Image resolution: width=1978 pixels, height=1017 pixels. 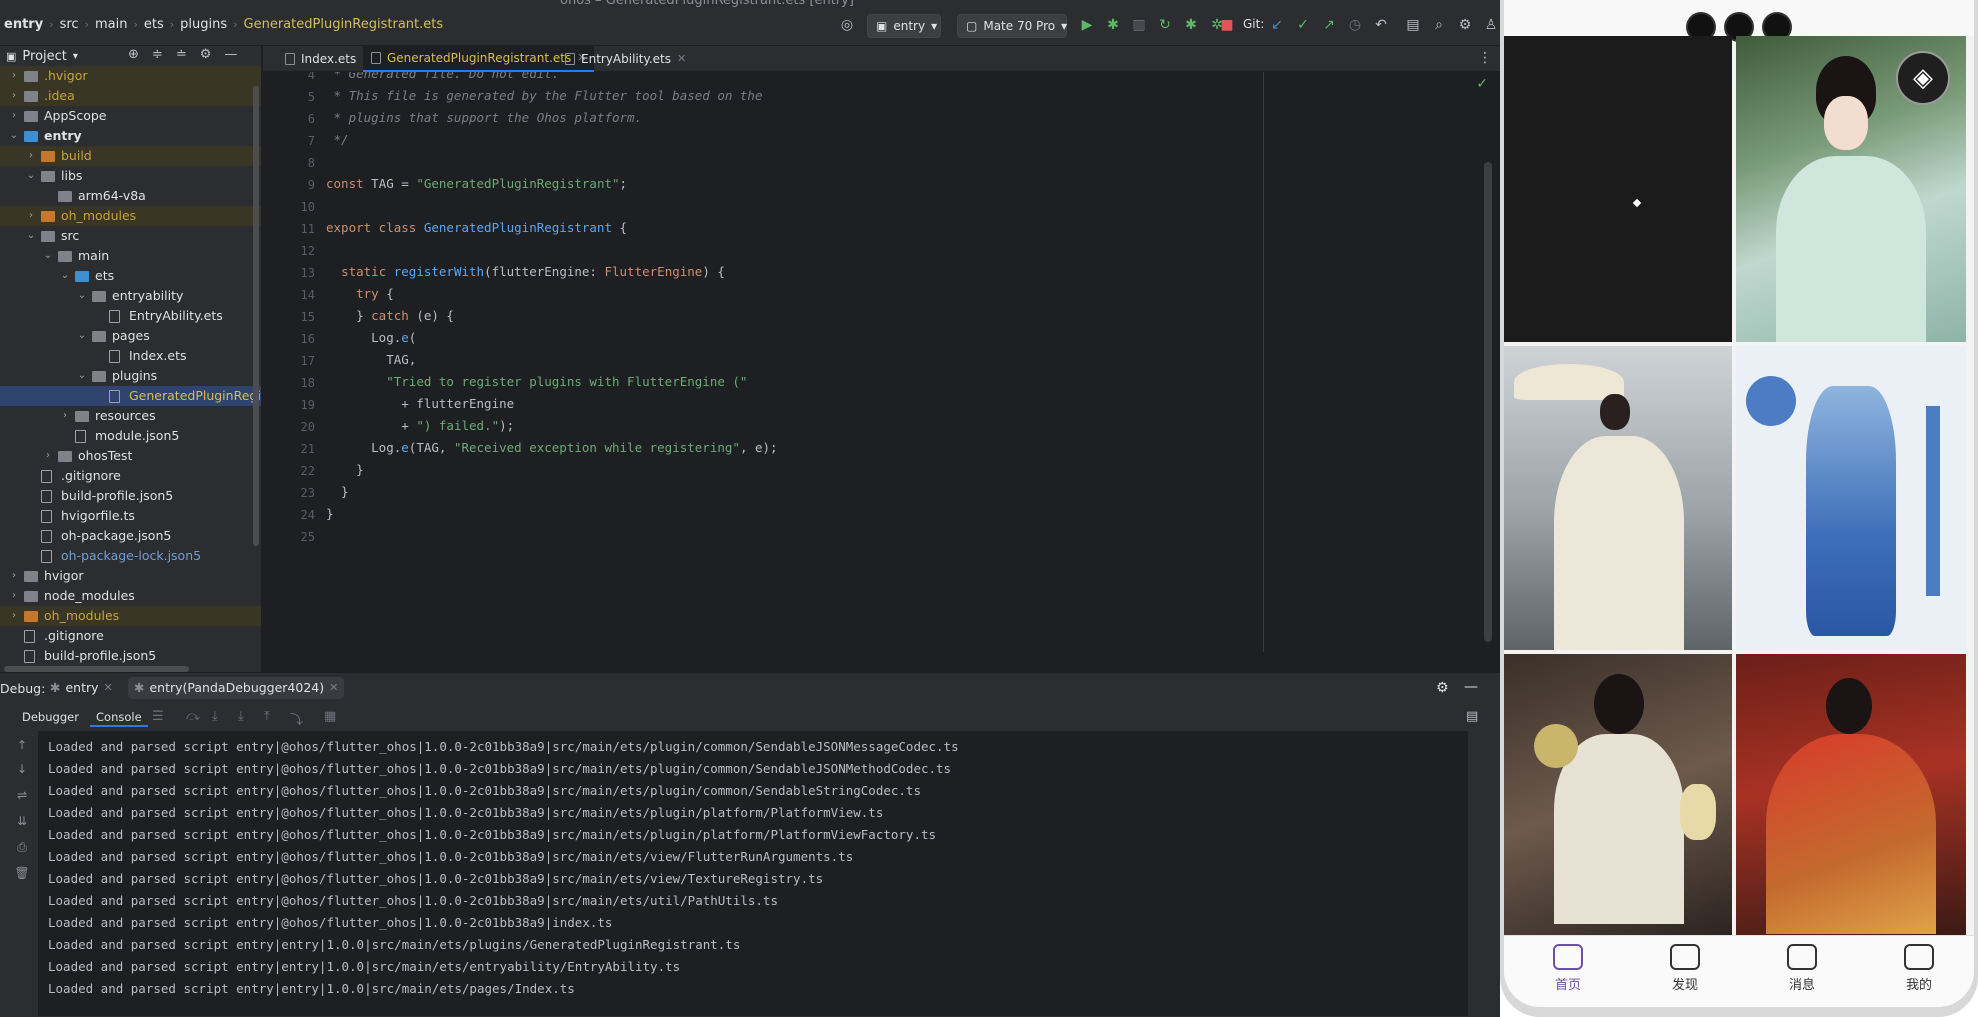 I want to click on tree-item: › .idea, so click(x=130, y=96).